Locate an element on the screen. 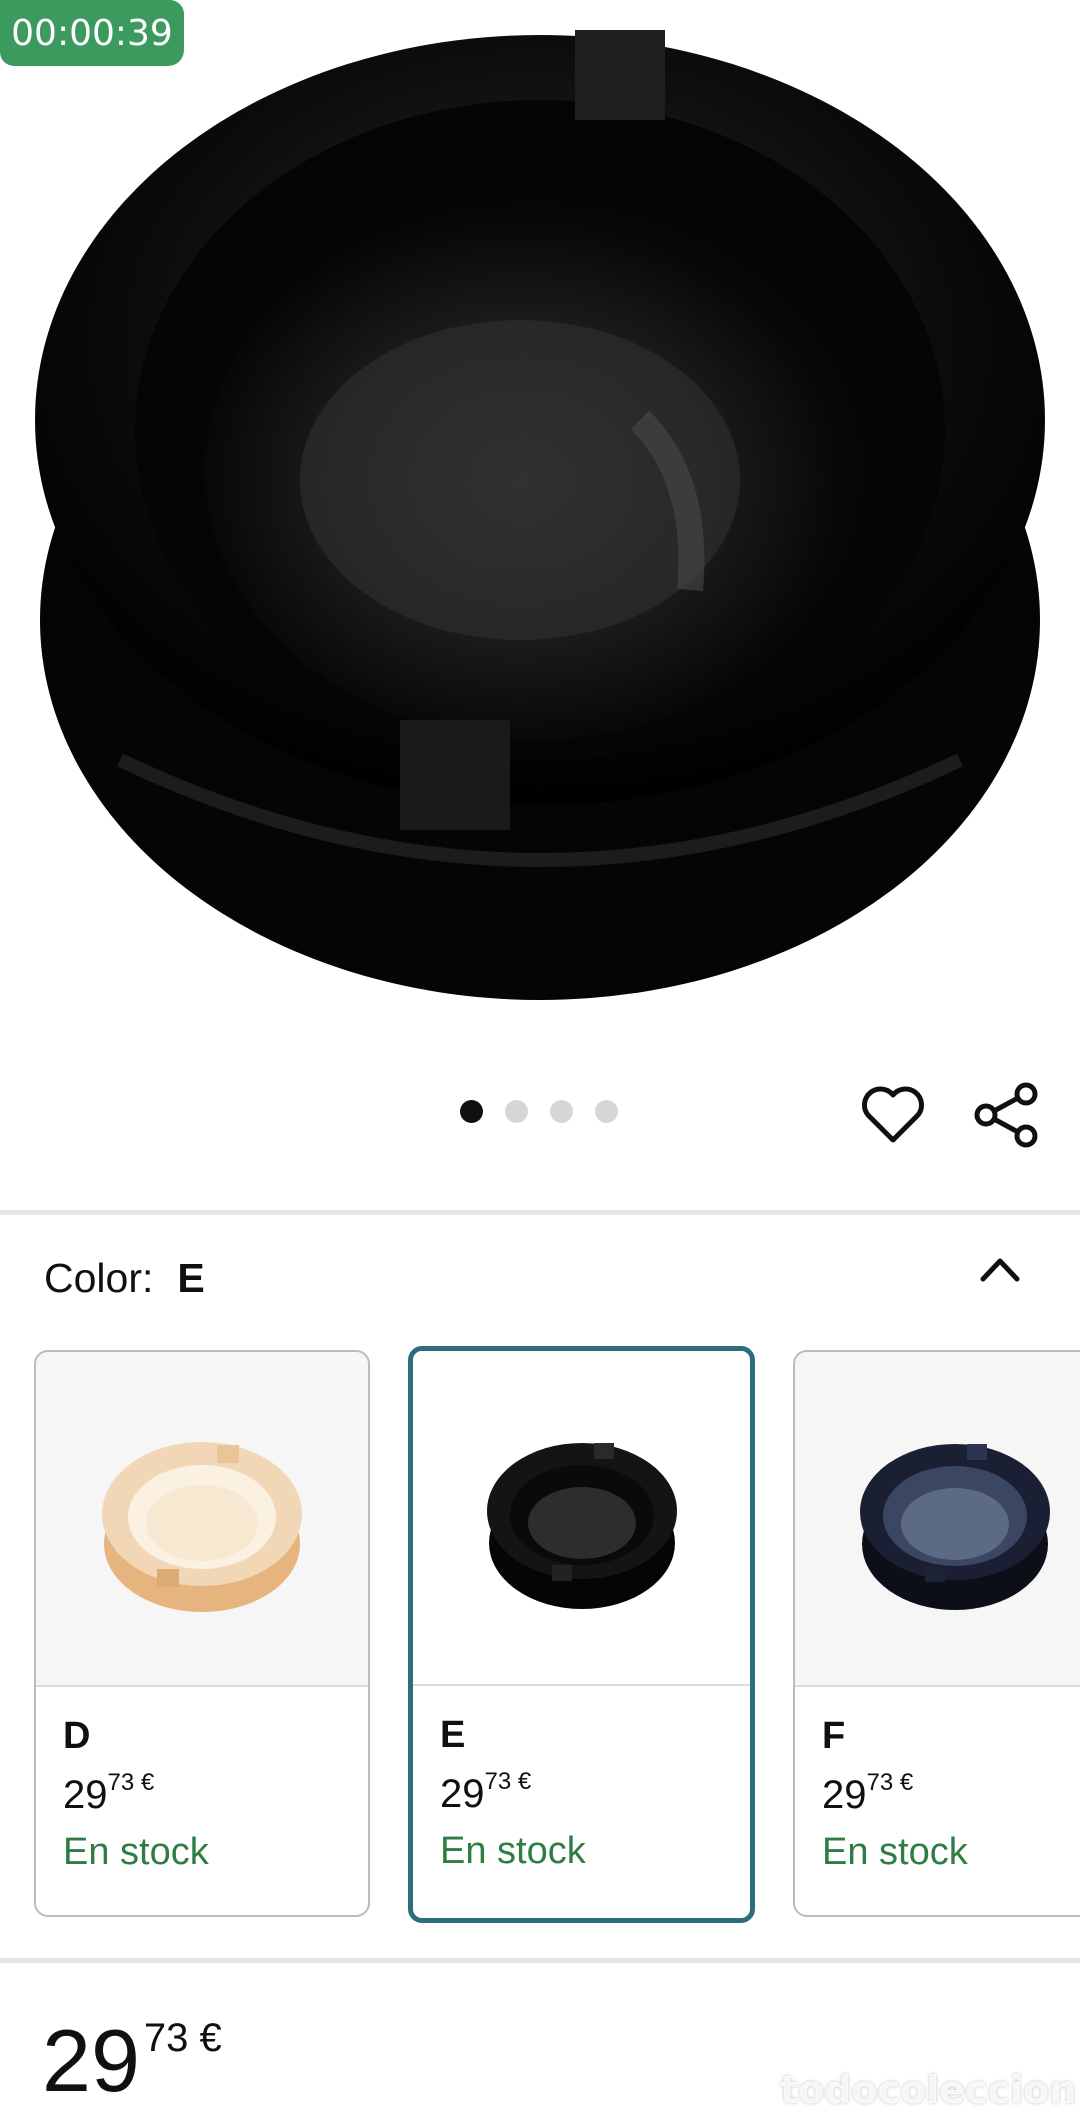  black-ashtray-image is located at coordinates (581, 1525).